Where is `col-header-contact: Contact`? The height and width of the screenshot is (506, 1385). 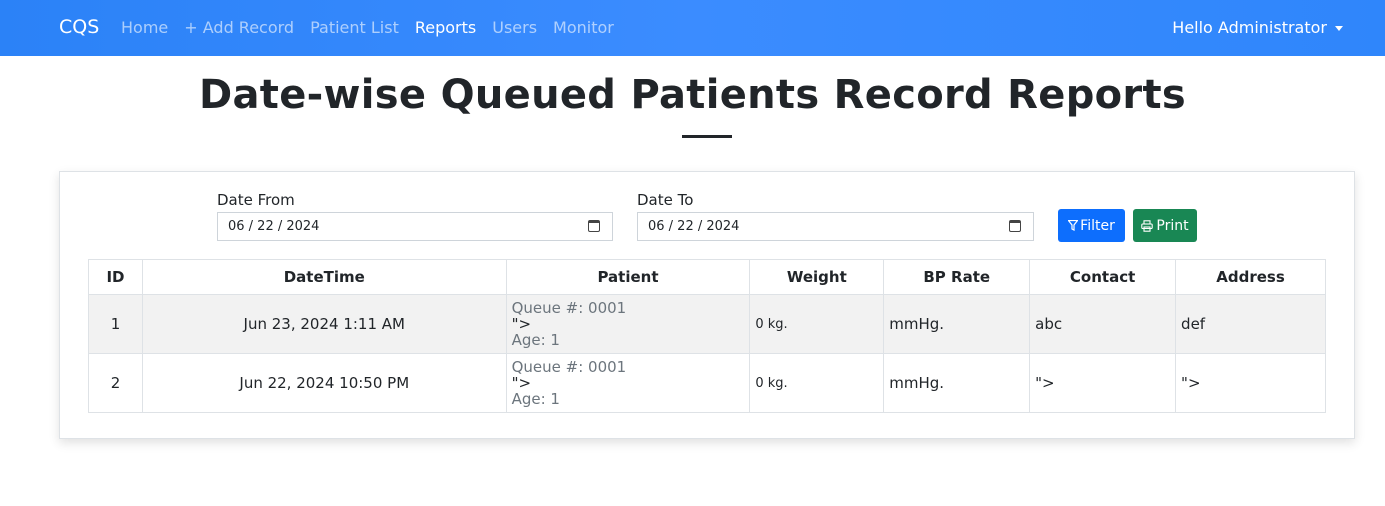
col-header-contact: Contact is located at coordinates (1103, 277).